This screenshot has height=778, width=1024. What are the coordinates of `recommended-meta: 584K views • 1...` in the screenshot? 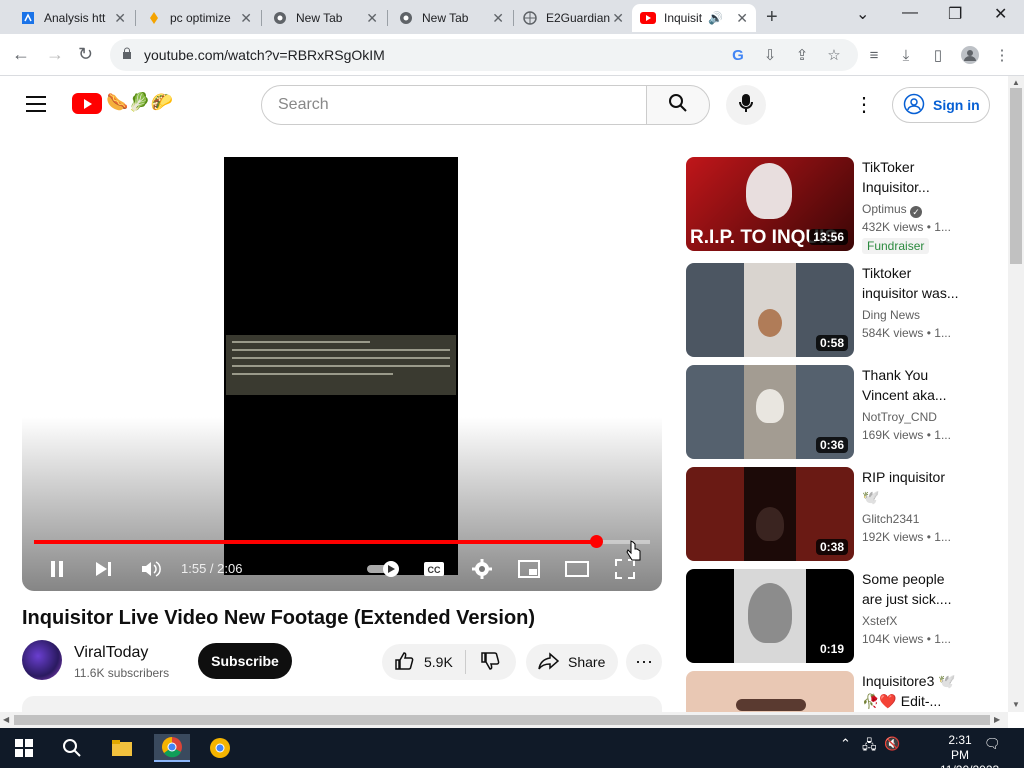 It's located at (906, 333).